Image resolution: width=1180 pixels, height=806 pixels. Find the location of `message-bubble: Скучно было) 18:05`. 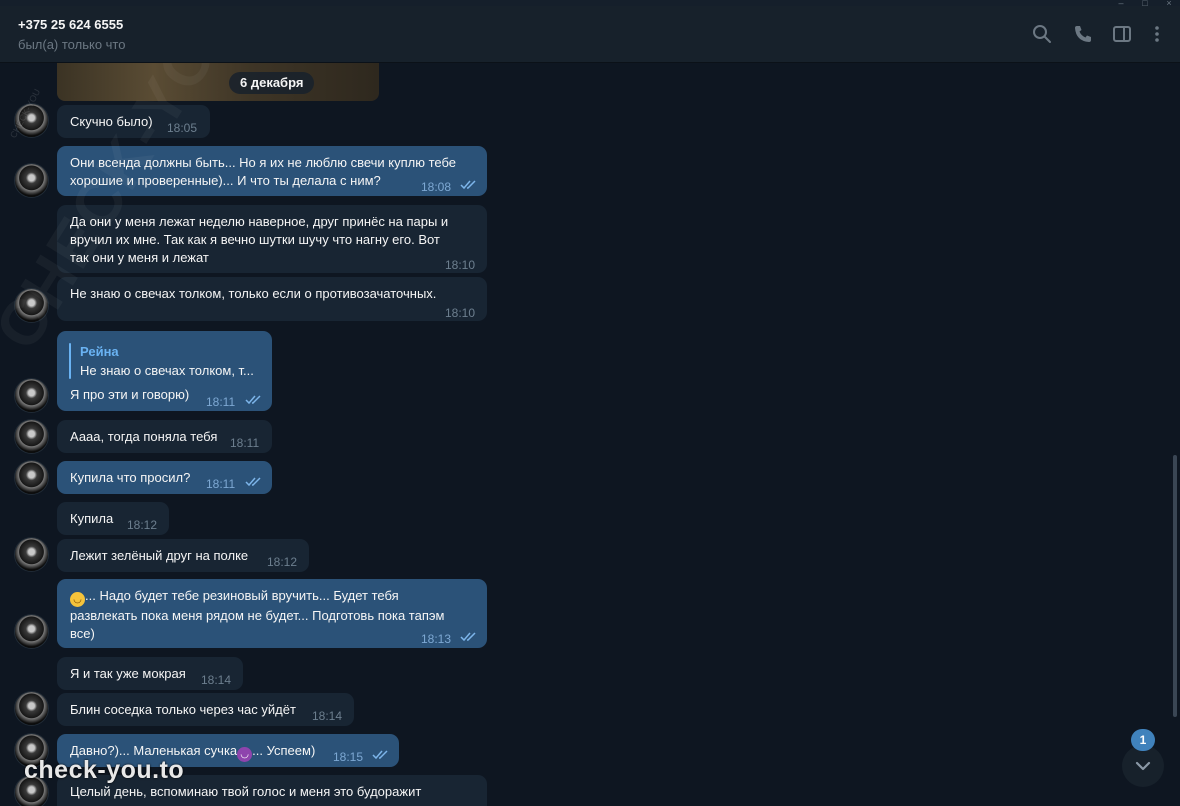

message-bubble: Скучно было) 18:05 is located at coordinates (133, 121).